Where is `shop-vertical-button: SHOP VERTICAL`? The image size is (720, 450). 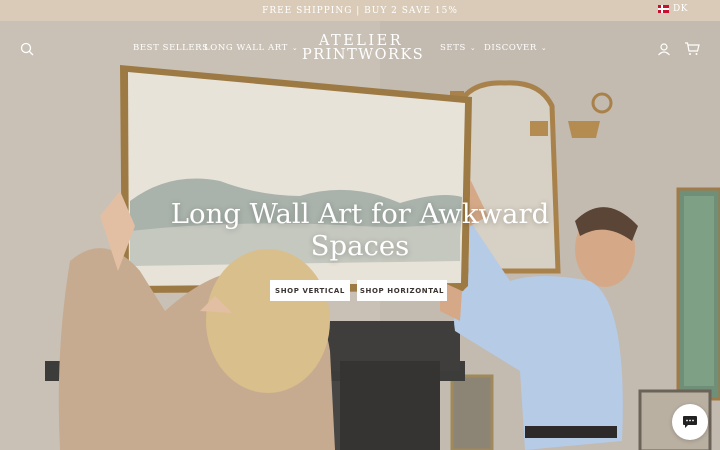
shop-vertical-button: SHOP VERTICAL is located at coordinates (310, 290).